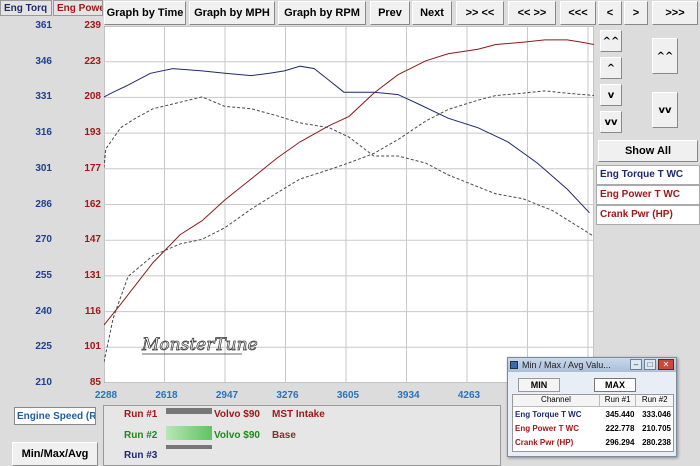  Describe the element at coordinates (92, 347) in the screenshot. I see `y-right-tick: 101` at that location.